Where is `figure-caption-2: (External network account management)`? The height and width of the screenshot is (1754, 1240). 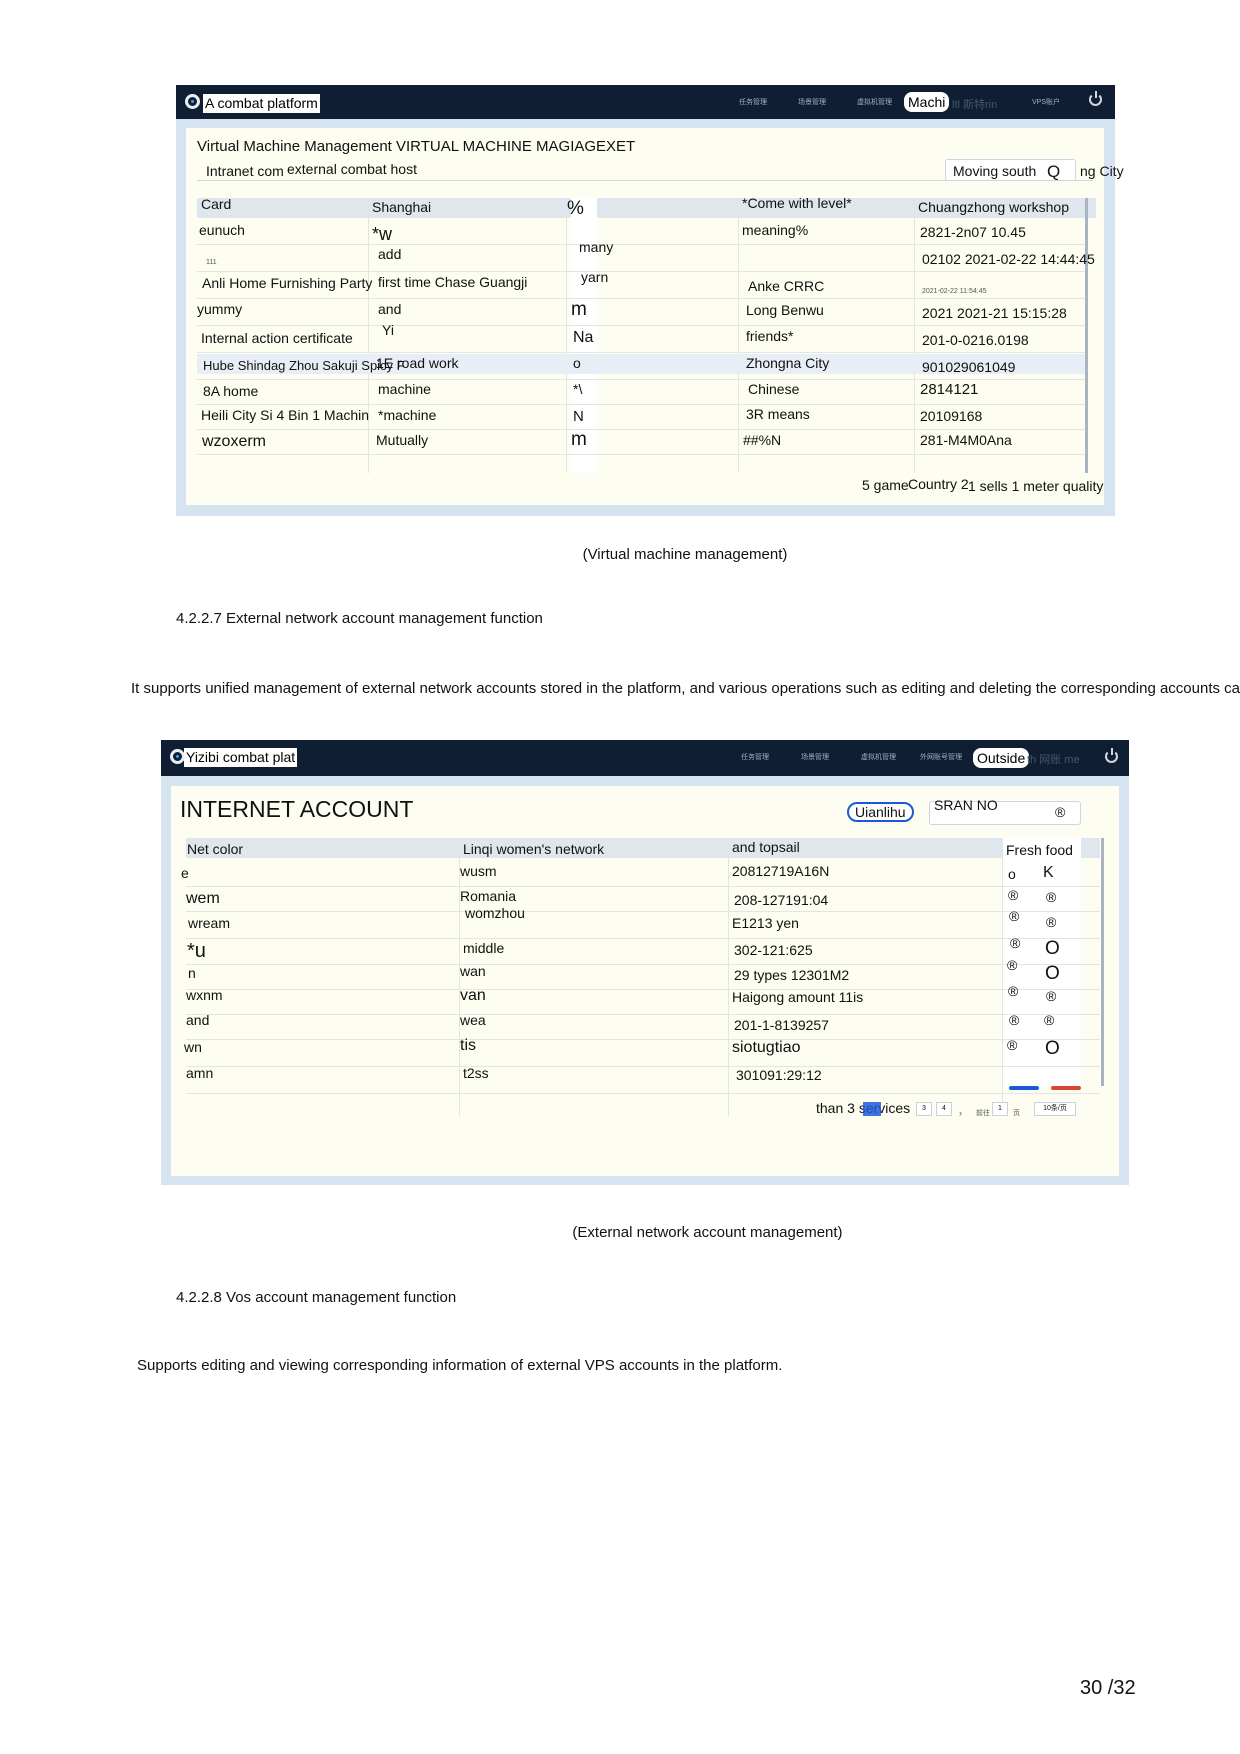
figure-caption-2: (External network account management) is located at coordinates (707, 1232).